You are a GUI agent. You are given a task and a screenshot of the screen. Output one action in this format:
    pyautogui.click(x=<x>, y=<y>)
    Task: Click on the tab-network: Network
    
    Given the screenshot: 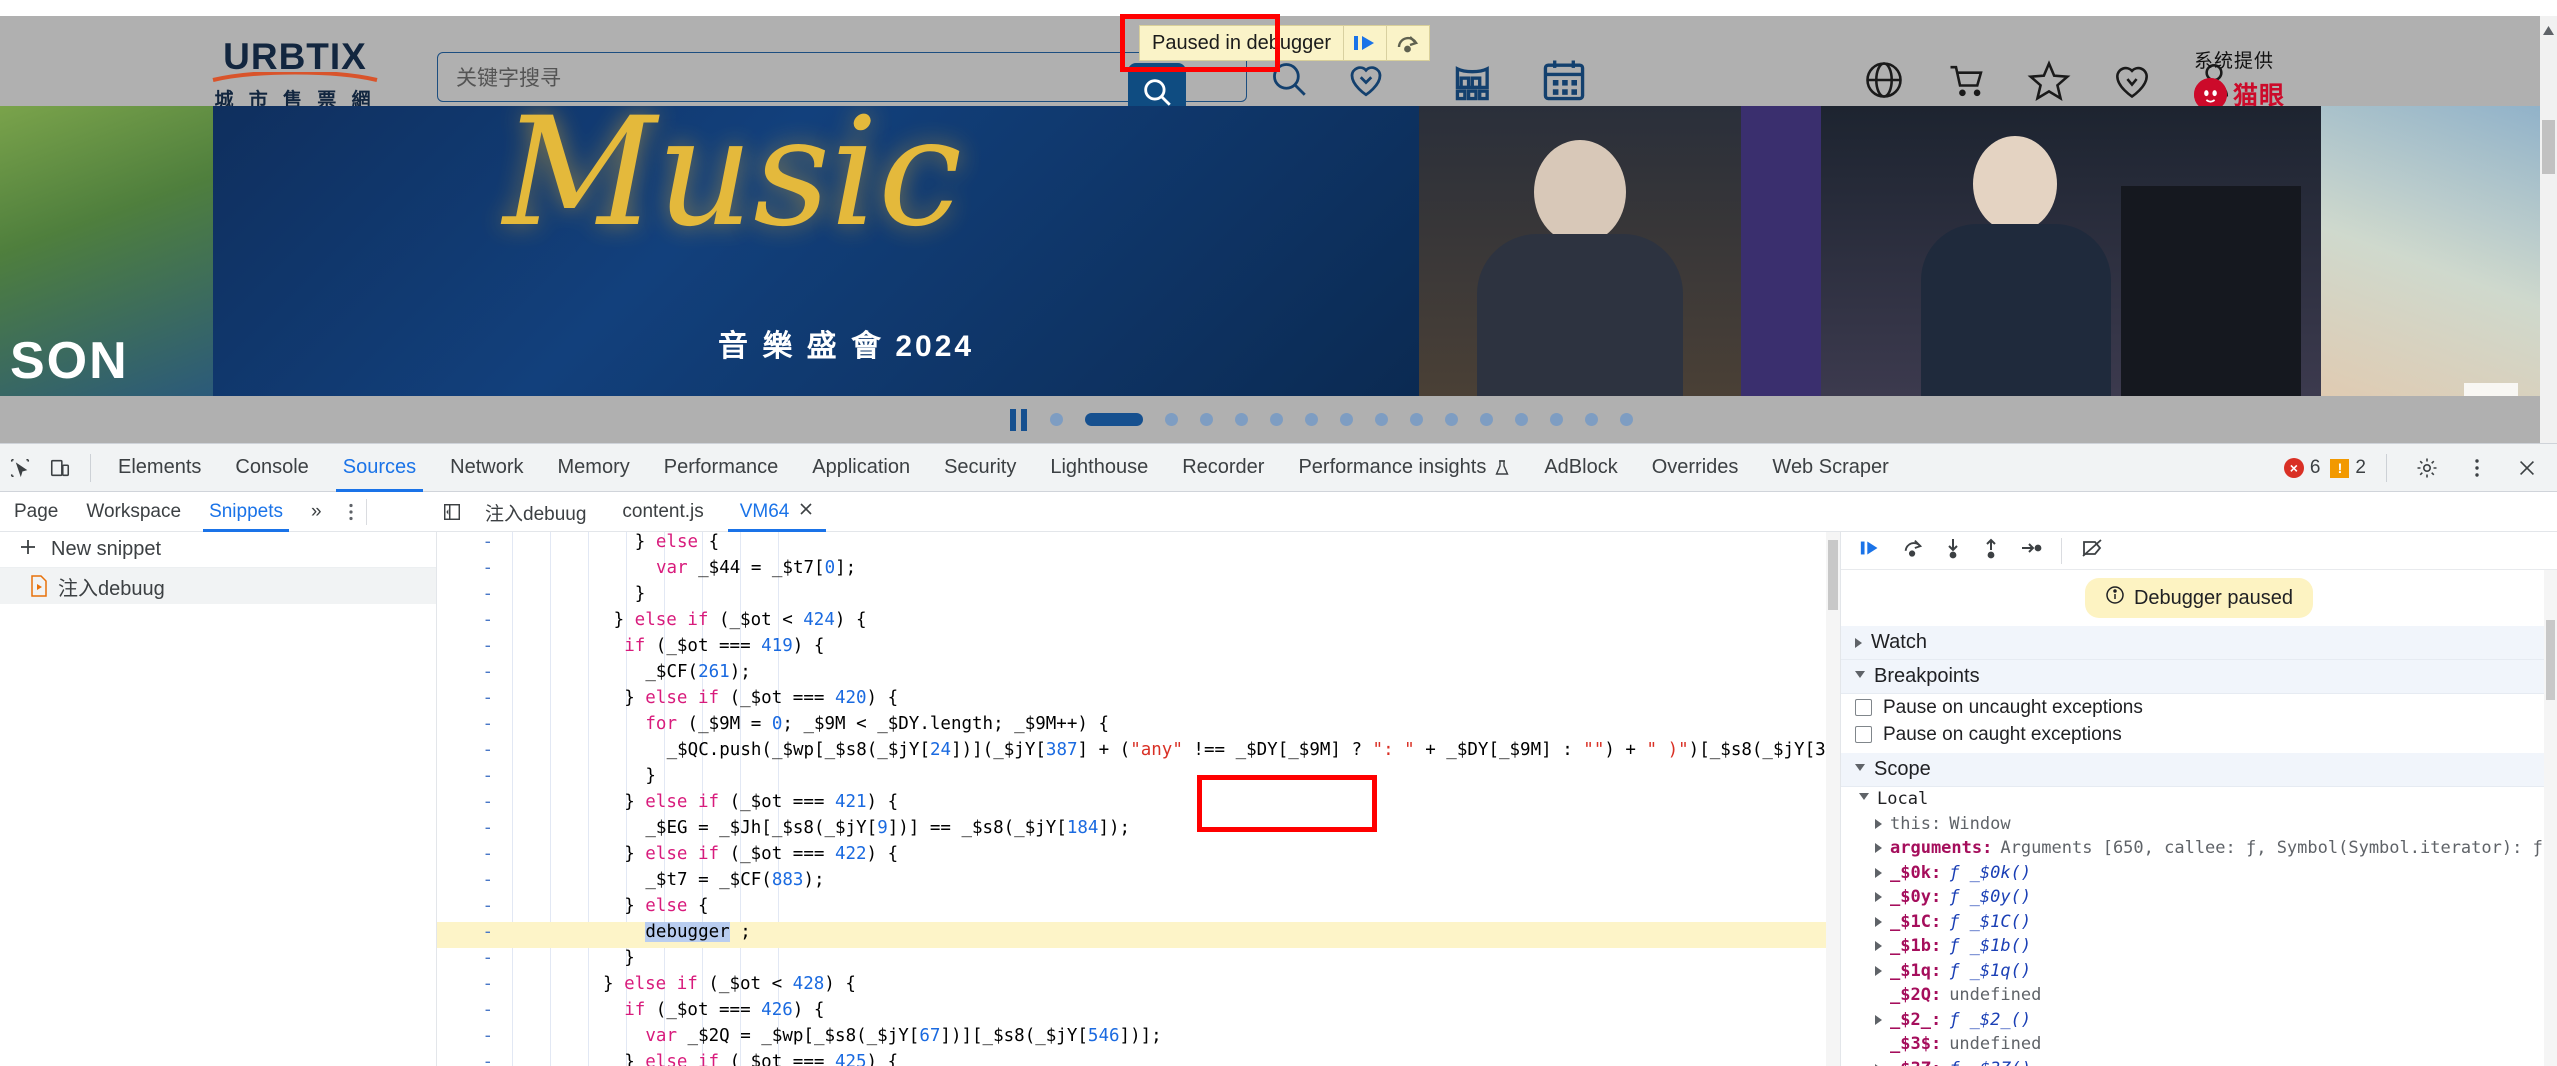 What is the action you would take?
    pyautogui.click(x=486, y=468)
    